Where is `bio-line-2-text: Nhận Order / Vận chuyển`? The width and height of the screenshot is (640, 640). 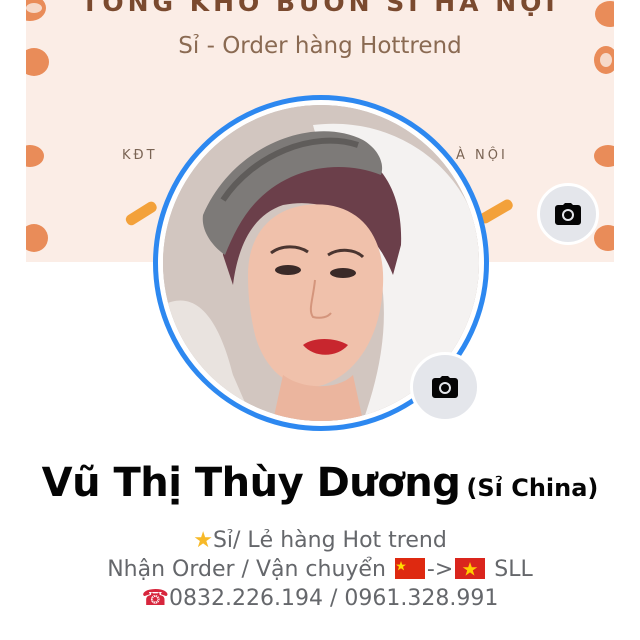
bio-line-2-text: Nhận Order / Vận chuyển is located at coordinates (246, 569).